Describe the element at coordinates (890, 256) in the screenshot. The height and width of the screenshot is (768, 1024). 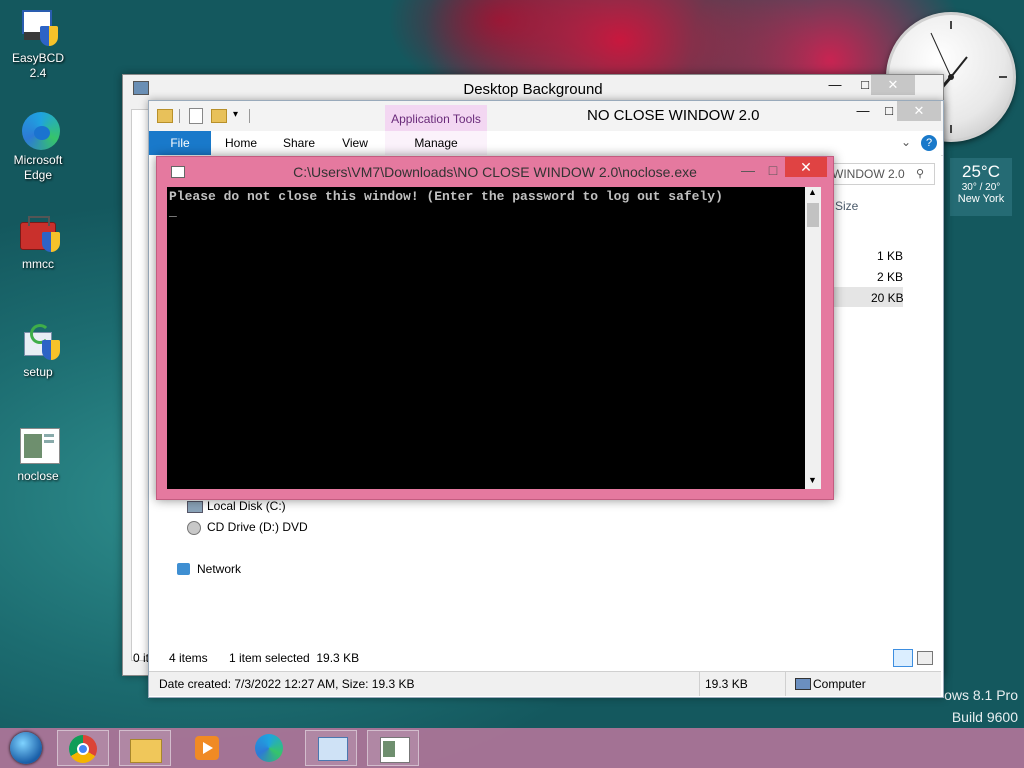
I see `file-size: 1 KB` at that location.